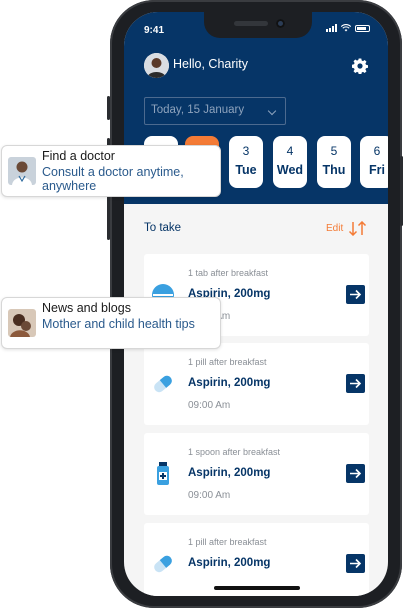 The height and width of the screenshot is (611, 406). I want to click on doctor-thumbnail, so click(22, 171).